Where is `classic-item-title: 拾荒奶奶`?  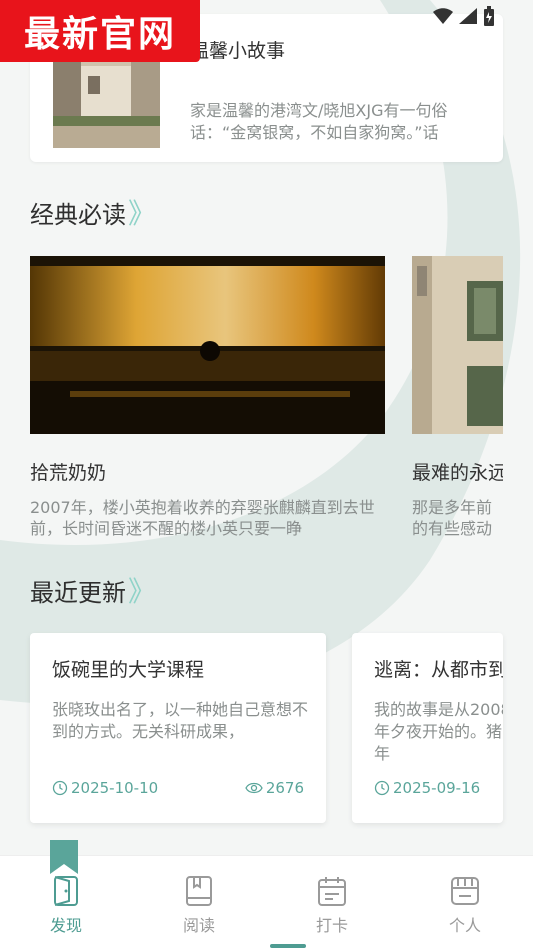 classic-item-title: 拾荒奶奶 is located at coordinates (68, 471).